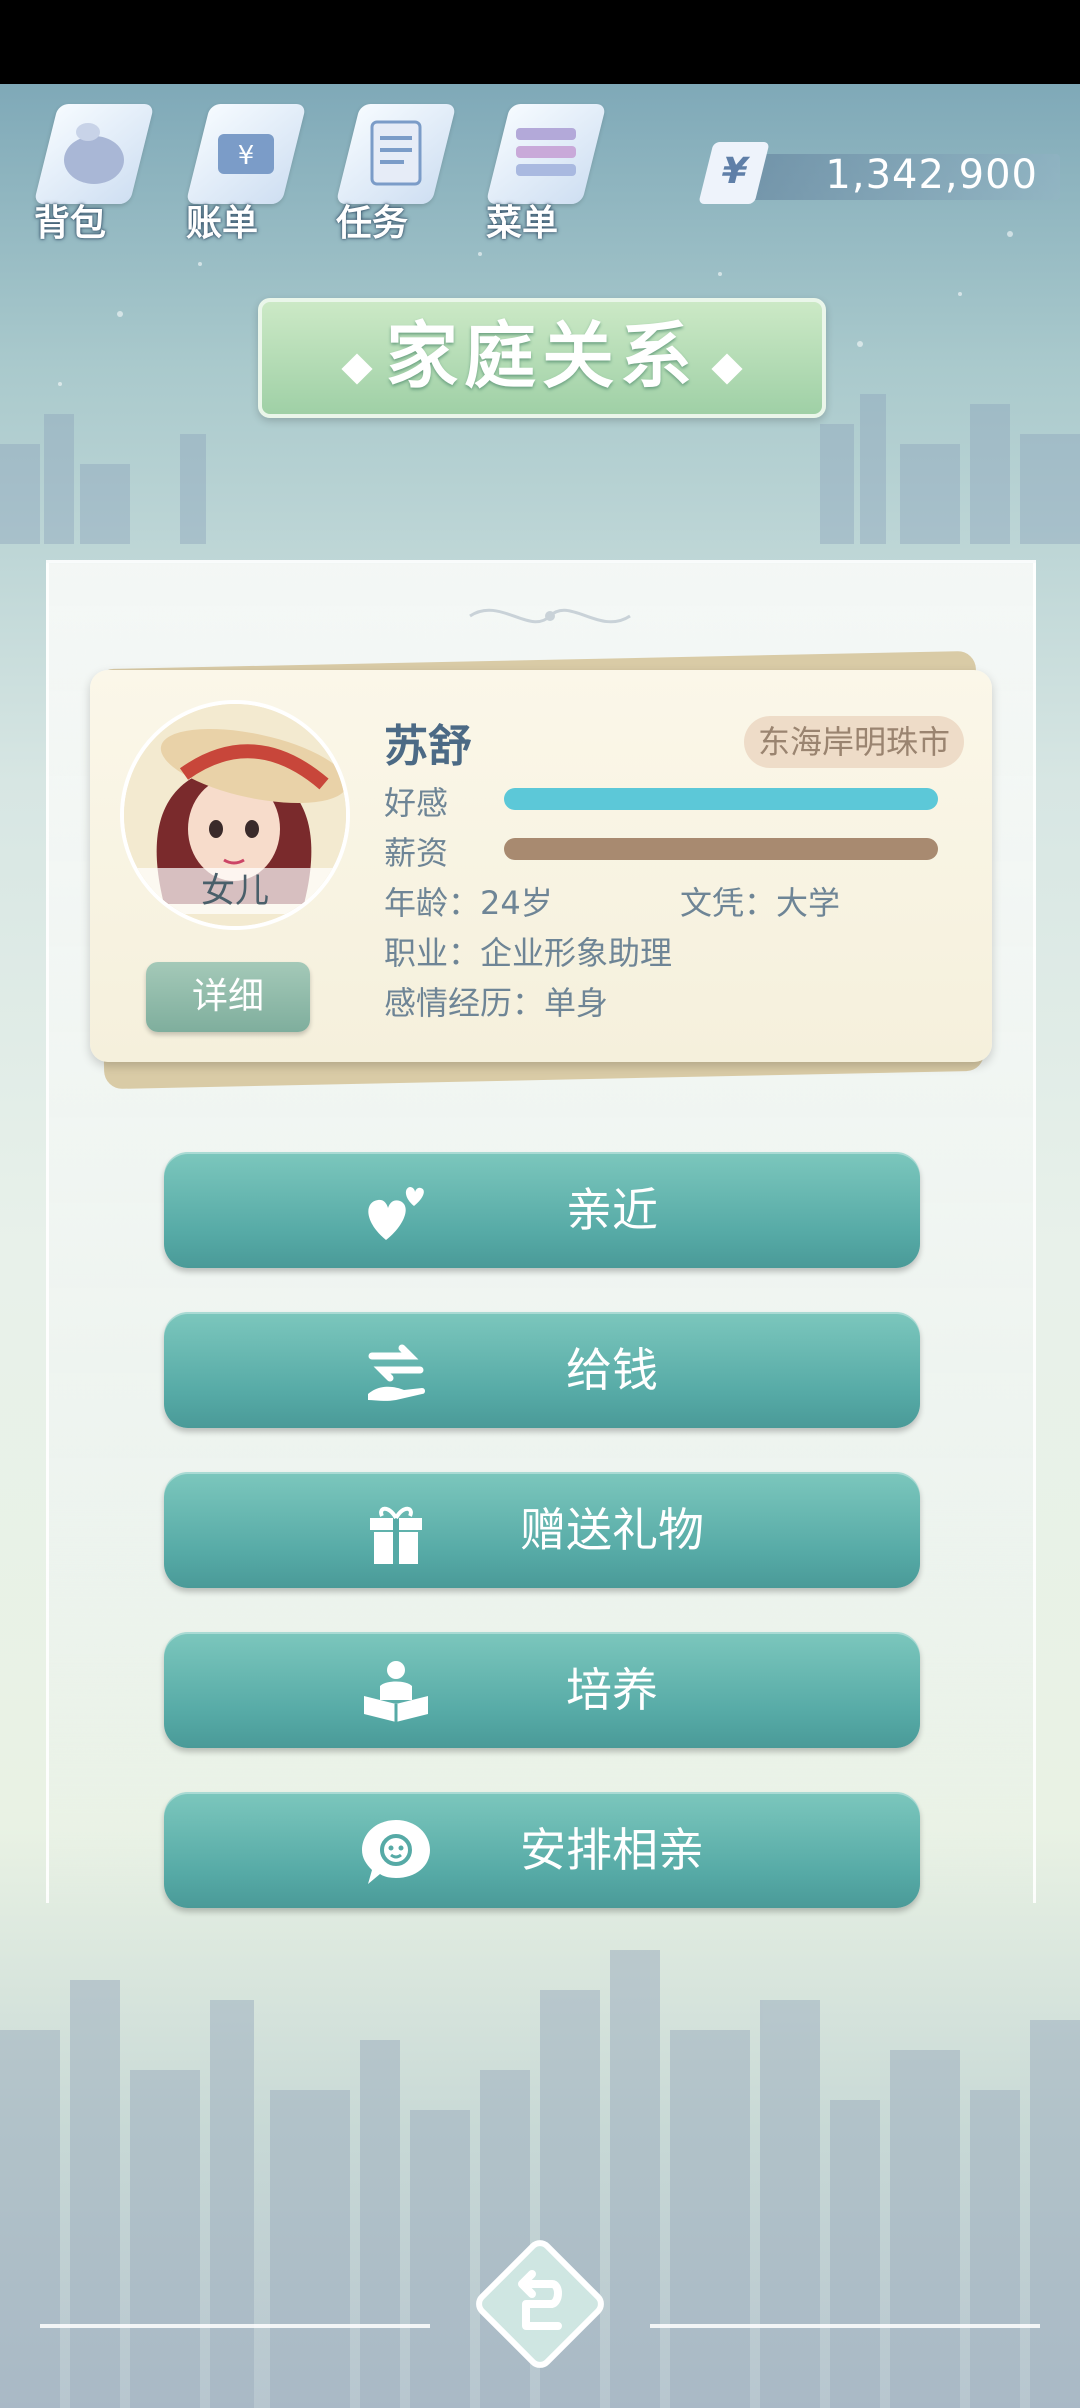  Describe the element at coordinates (612, 1530) in the screenshot. I see `action-label: 赠送礼物` at that location.